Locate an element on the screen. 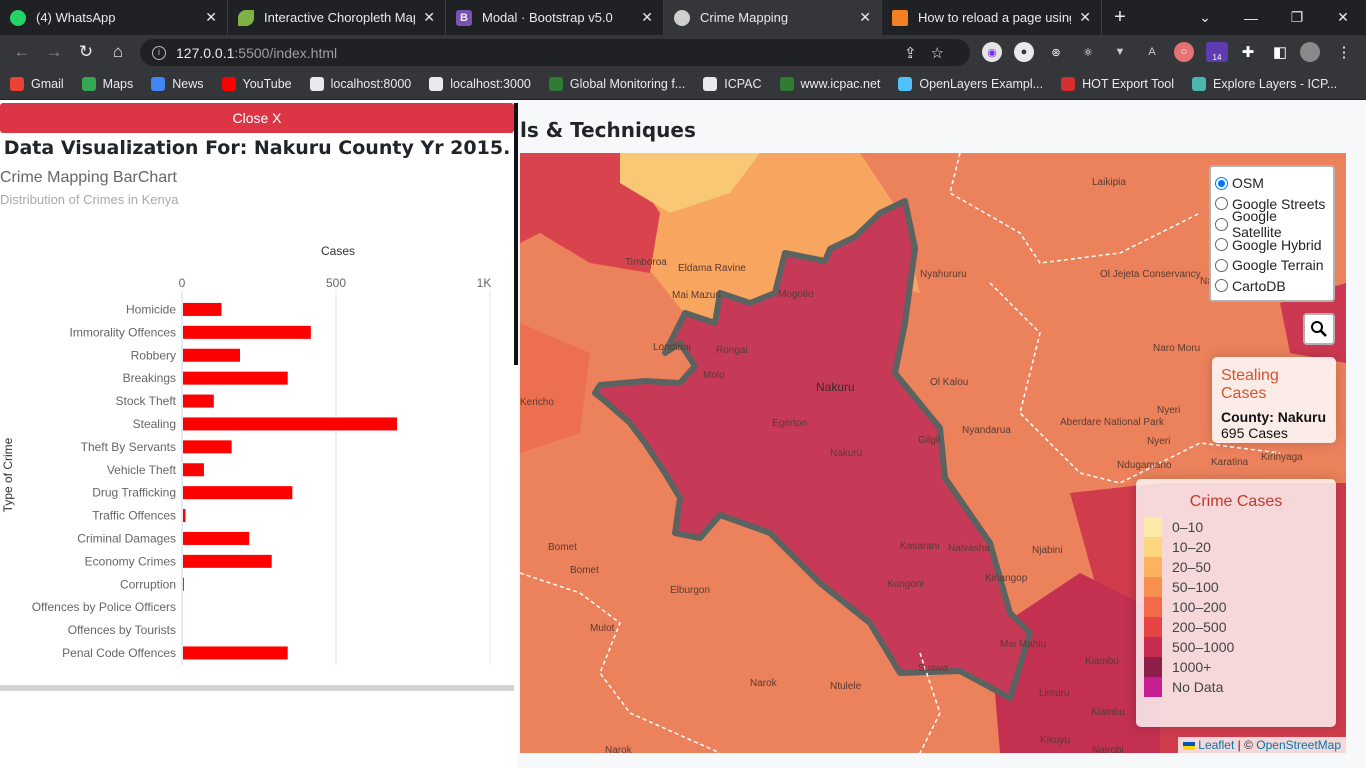 This screenshot has width=1366, height=768. window-close-icon: ✕ is located at coordinates (1343, 17).